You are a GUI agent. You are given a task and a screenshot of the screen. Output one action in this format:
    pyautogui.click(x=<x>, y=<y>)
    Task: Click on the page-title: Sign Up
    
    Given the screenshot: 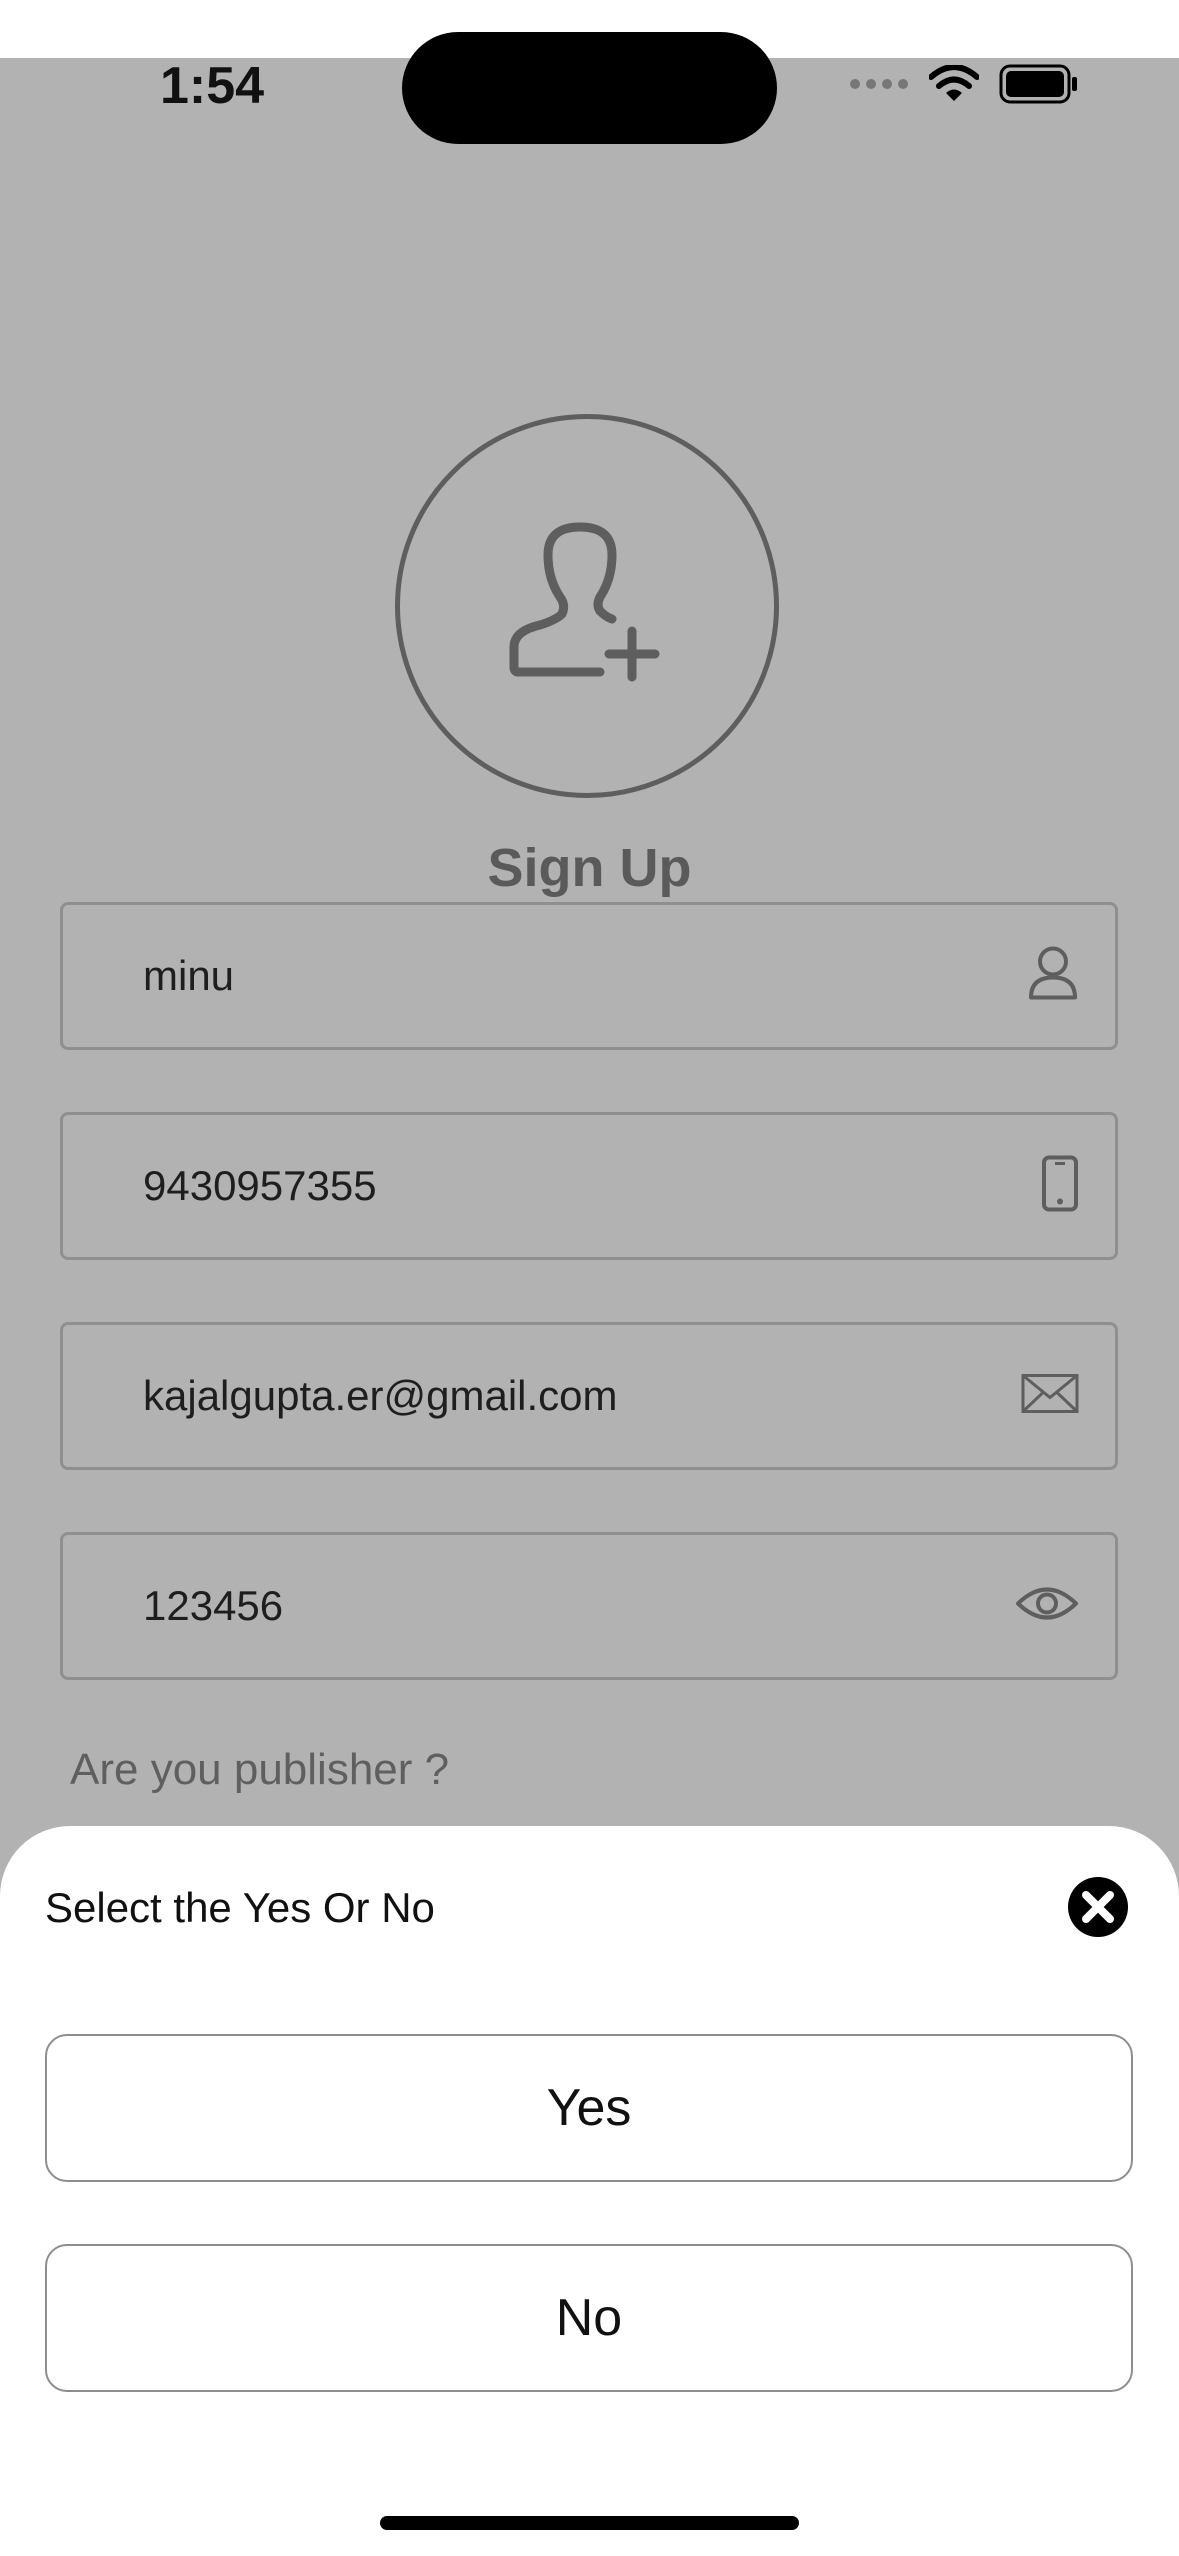 What is the action you would take?
    pyautogui.click(x=589, y=868)
    